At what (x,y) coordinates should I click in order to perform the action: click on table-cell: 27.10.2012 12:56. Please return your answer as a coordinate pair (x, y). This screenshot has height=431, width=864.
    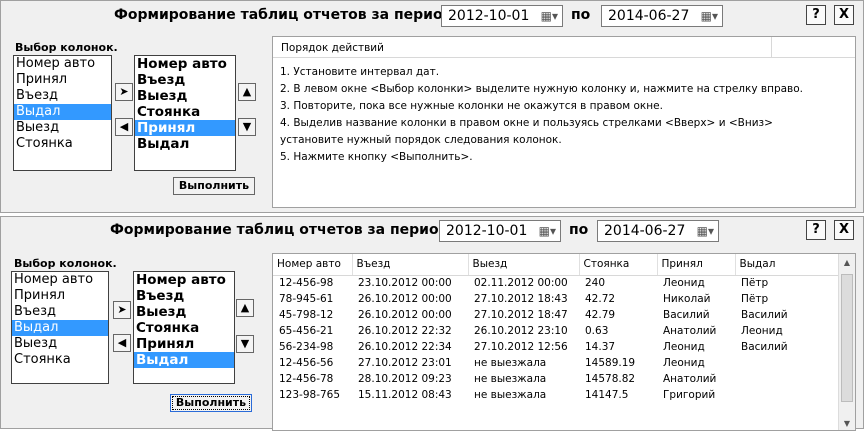
    Looking at the image, I should click on (521, 347).